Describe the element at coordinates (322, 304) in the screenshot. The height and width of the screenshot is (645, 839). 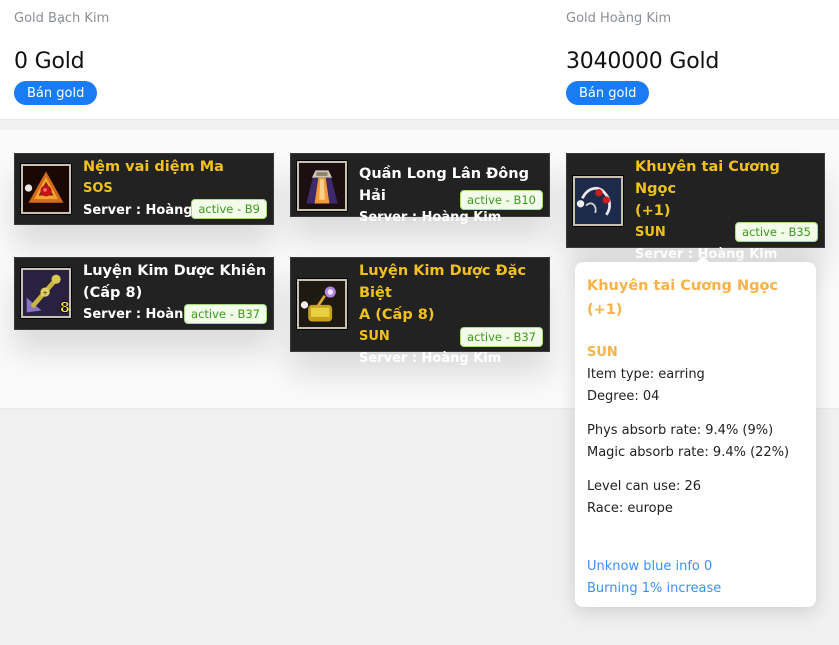
I see `special-elixir-icon` at that location.